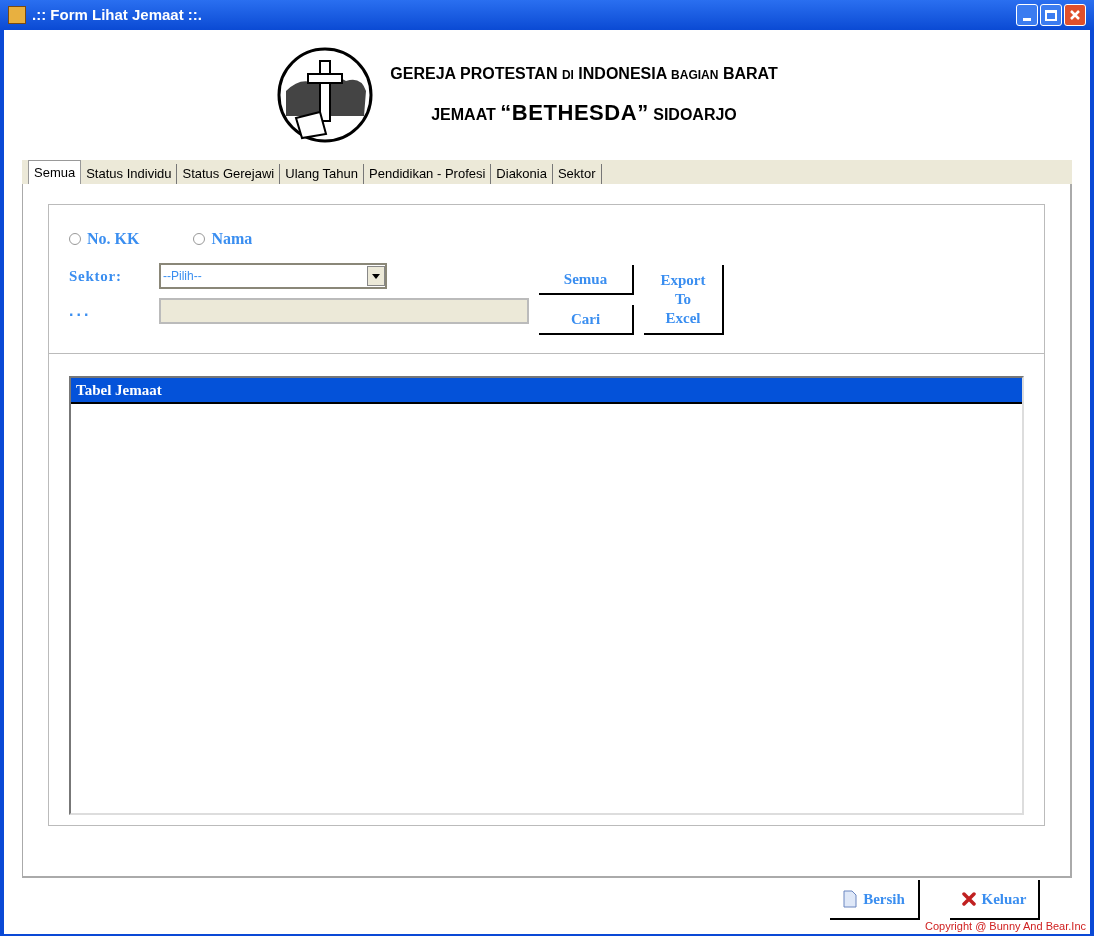 The width and height of the screenshot is (1094, 936). What do you see at coordinates (584, 112) in the screenshot?
I see `church-name-heading: JEMAAT “BETHESDA” SIDOARJO` at bounding box center [584, 112].